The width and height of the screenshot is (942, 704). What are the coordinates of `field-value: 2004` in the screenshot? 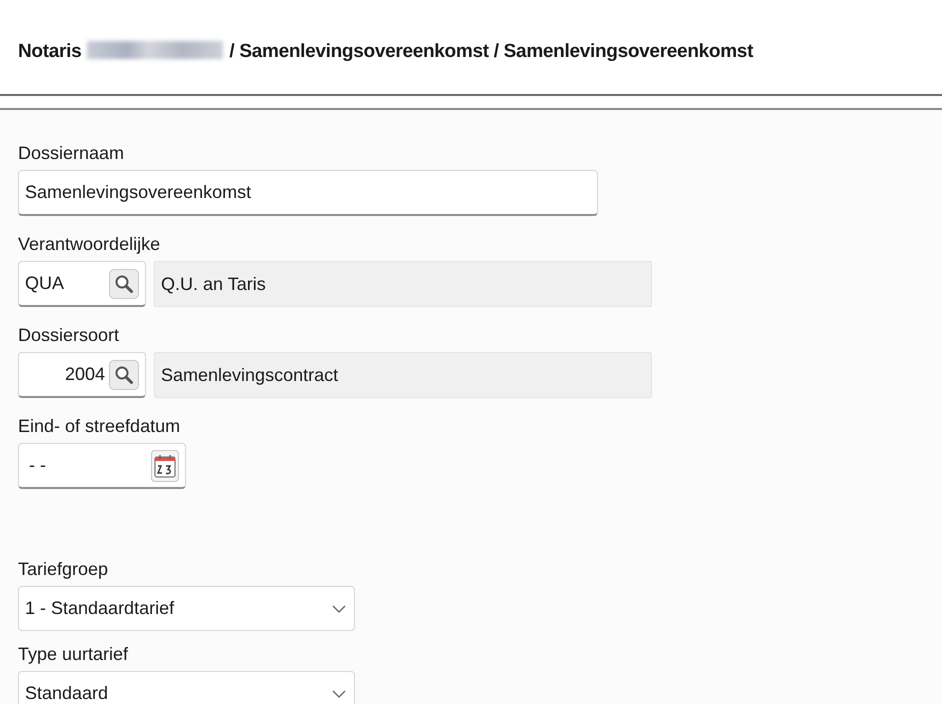 It's located at (84, 374).